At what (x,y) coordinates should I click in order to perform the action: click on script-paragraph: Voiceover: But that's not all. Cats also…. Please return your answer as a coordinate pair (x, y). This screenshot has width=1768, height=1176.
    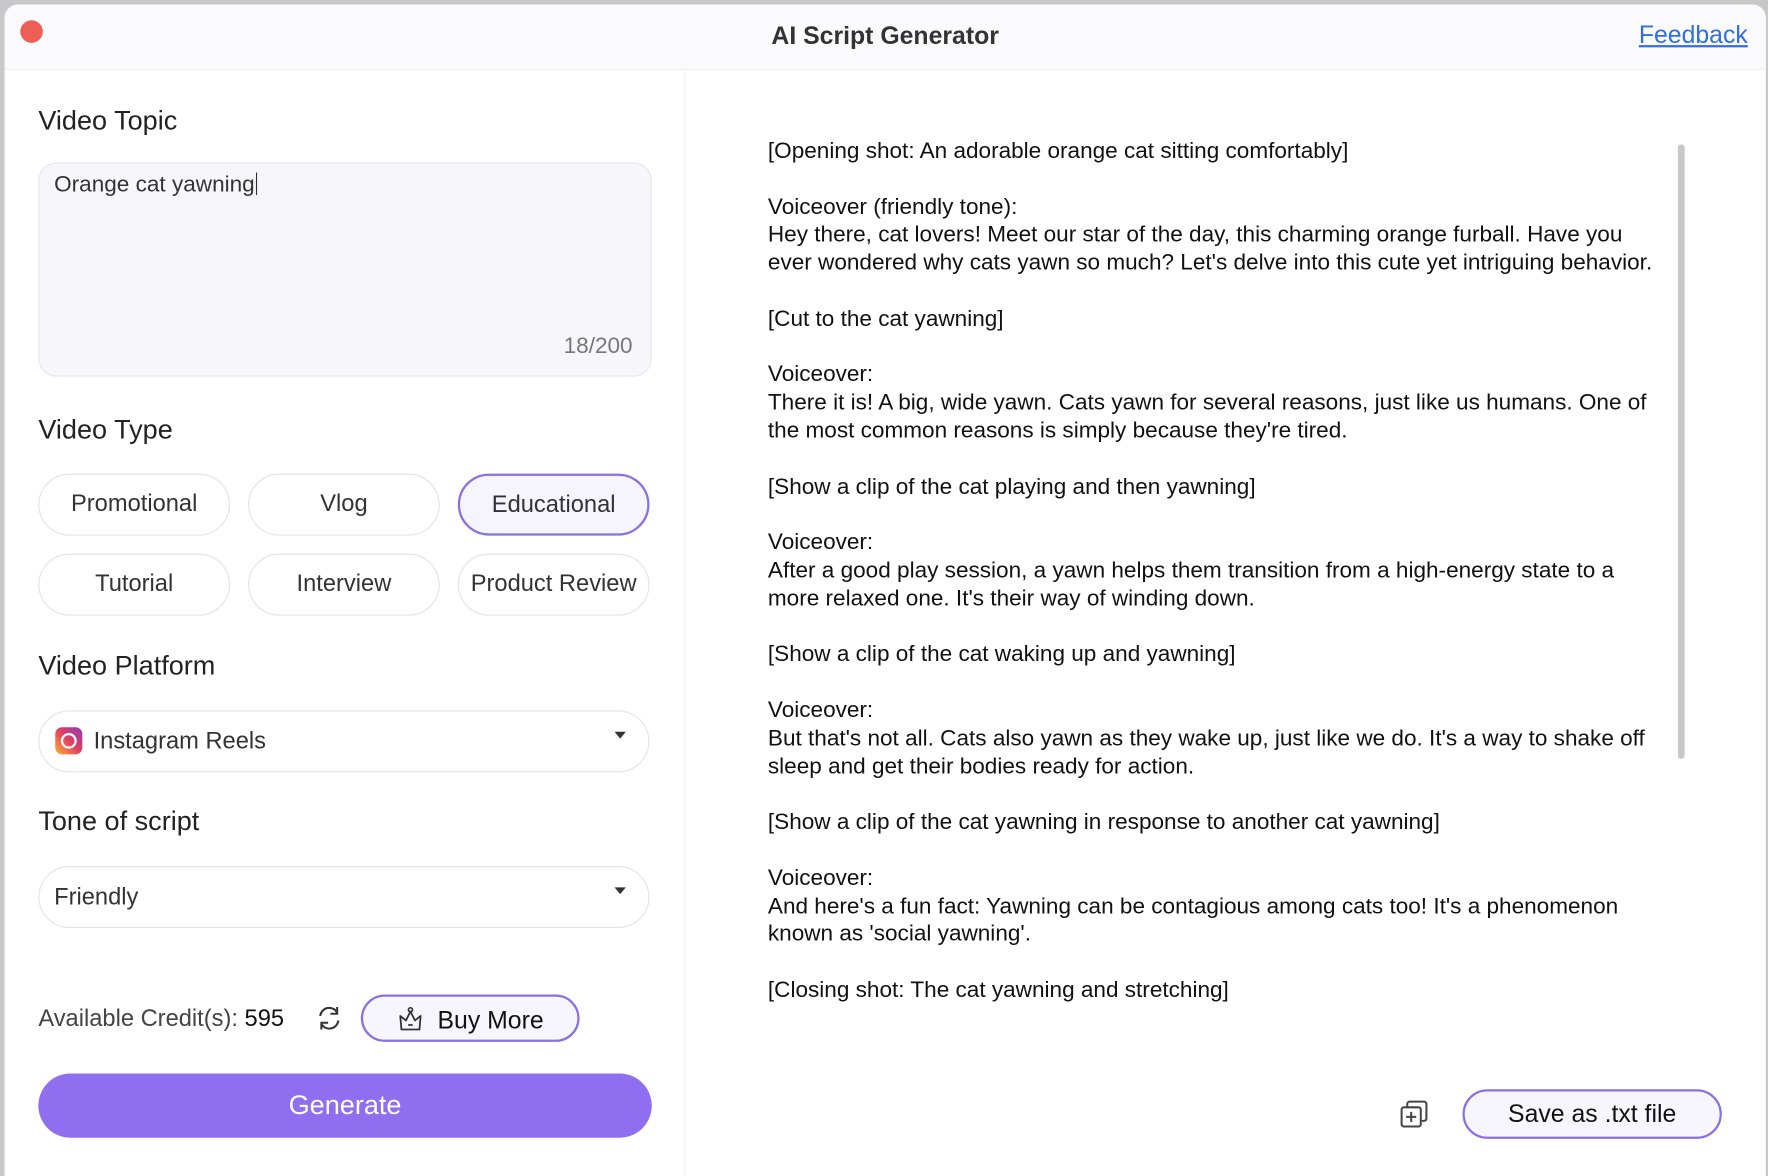
    Looking at the image, I should click on (1206, 738).